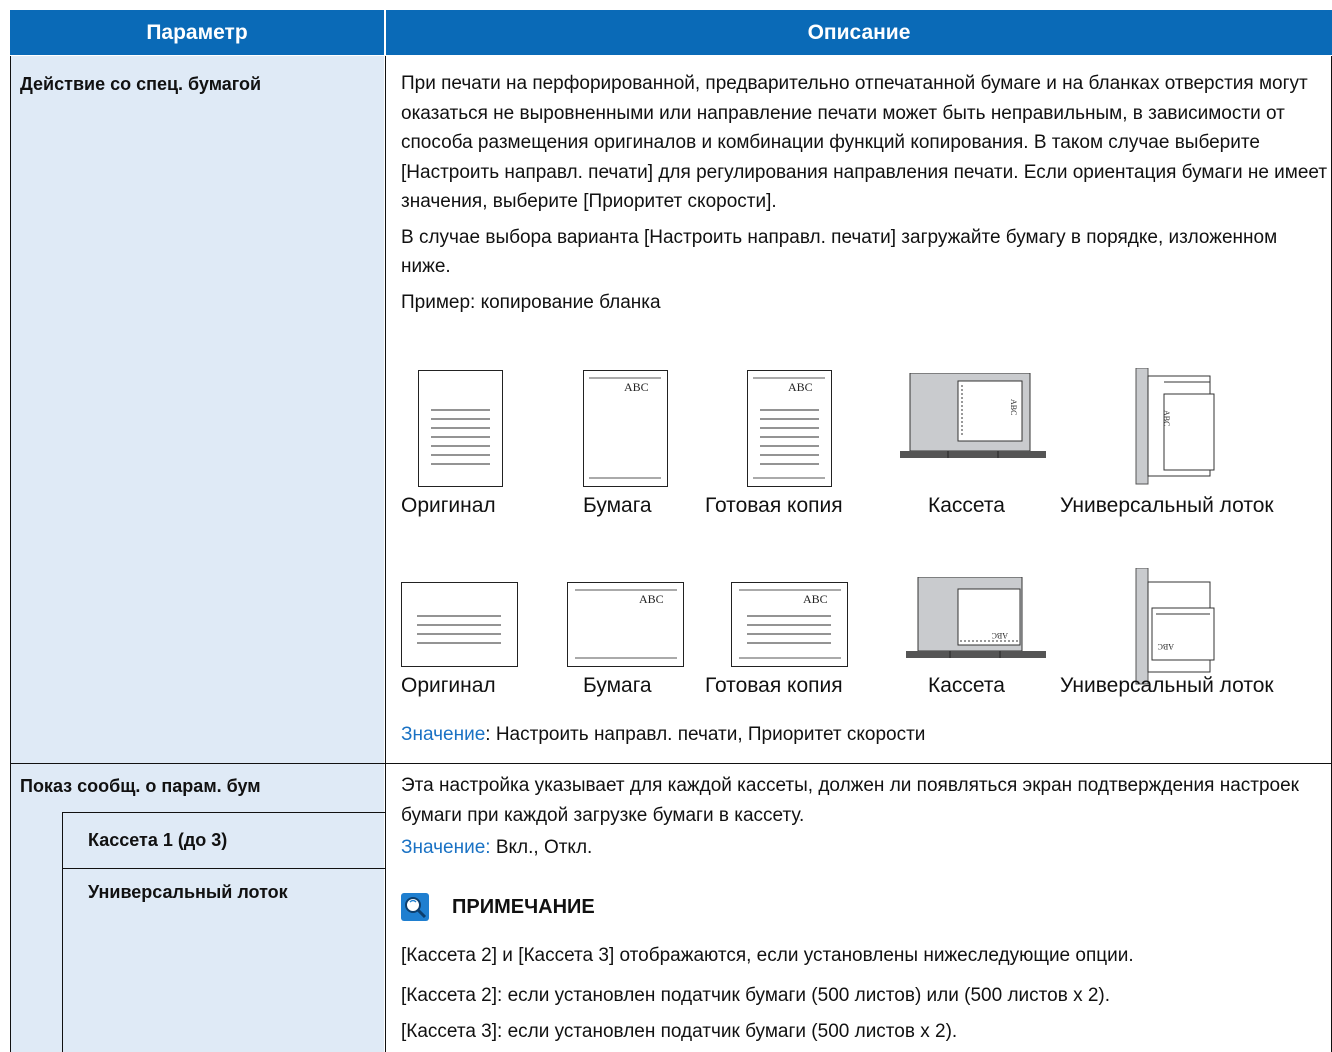 Image resolution: width=1332 pixels, height=1052 pixels. I want to click on caption-mp-tray-2: Универсальный лоток, so click(1167, 685).